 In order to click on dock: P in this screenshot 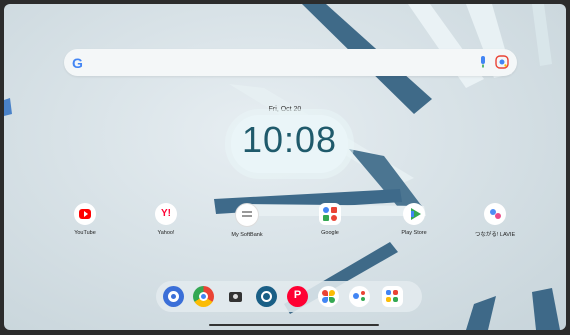, I will do `click(289, 296)`.